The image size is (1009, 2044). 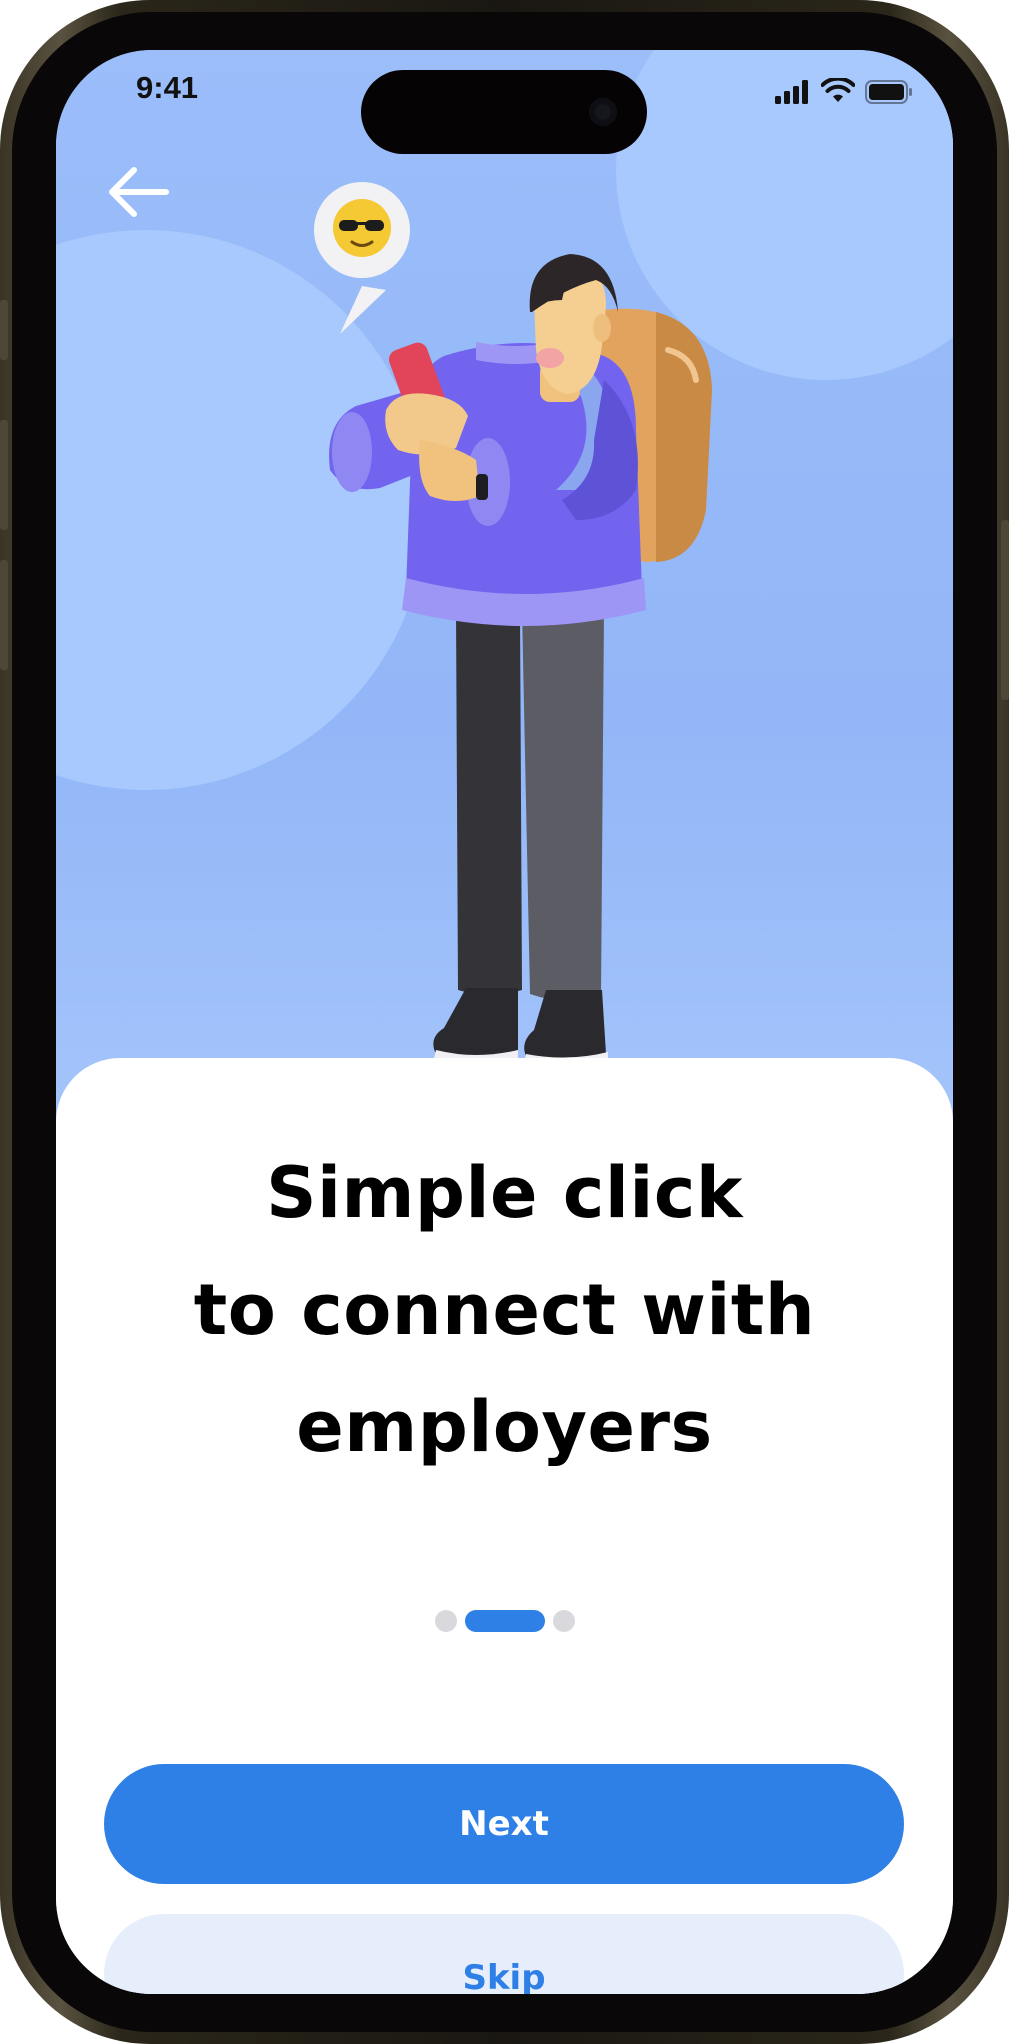 I want to click on shoes, so click(x=520, y=1026).